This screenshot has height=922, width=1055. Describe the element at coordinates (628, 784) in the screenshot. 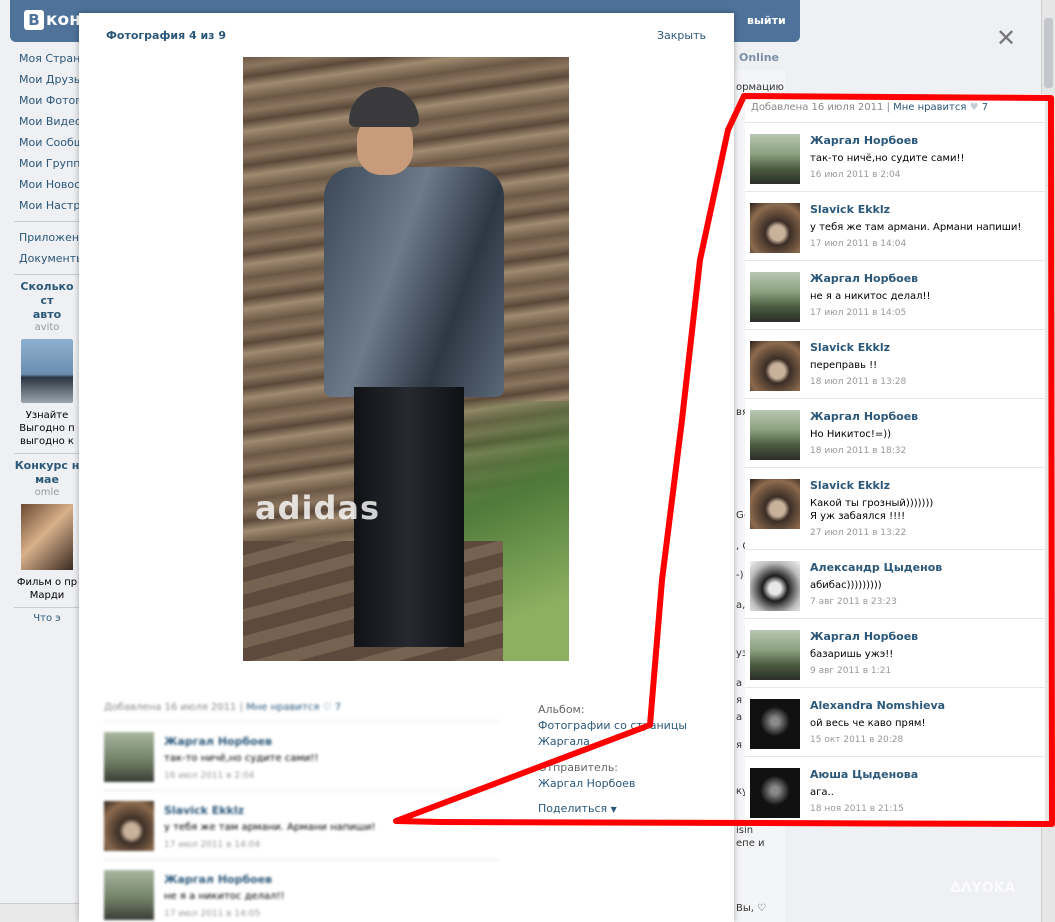

I see `sender-link: Жаргал Норбоев` at that location.